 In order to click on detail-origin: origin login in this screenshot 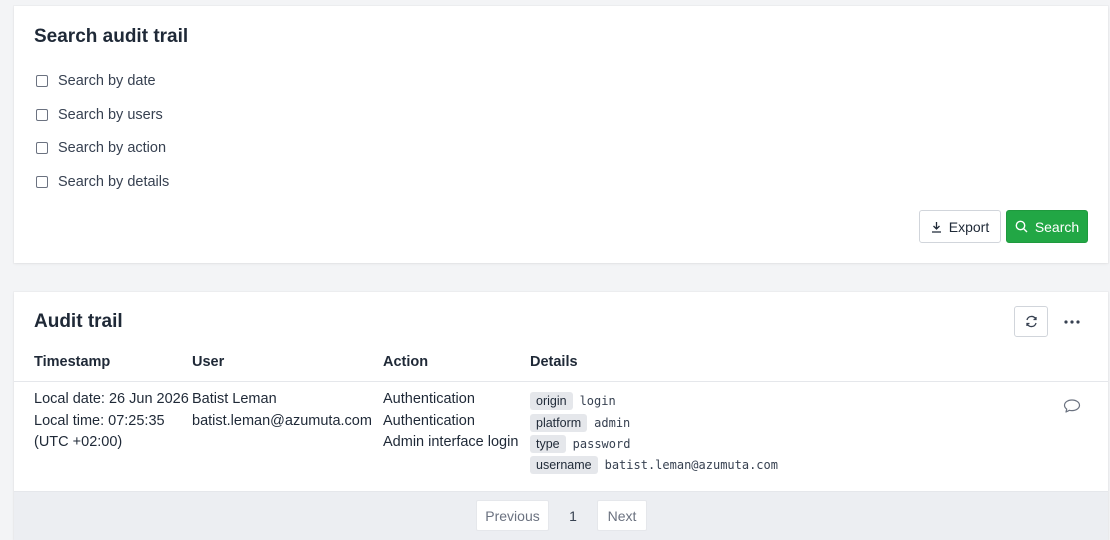, I will do `click(573, 401)`.